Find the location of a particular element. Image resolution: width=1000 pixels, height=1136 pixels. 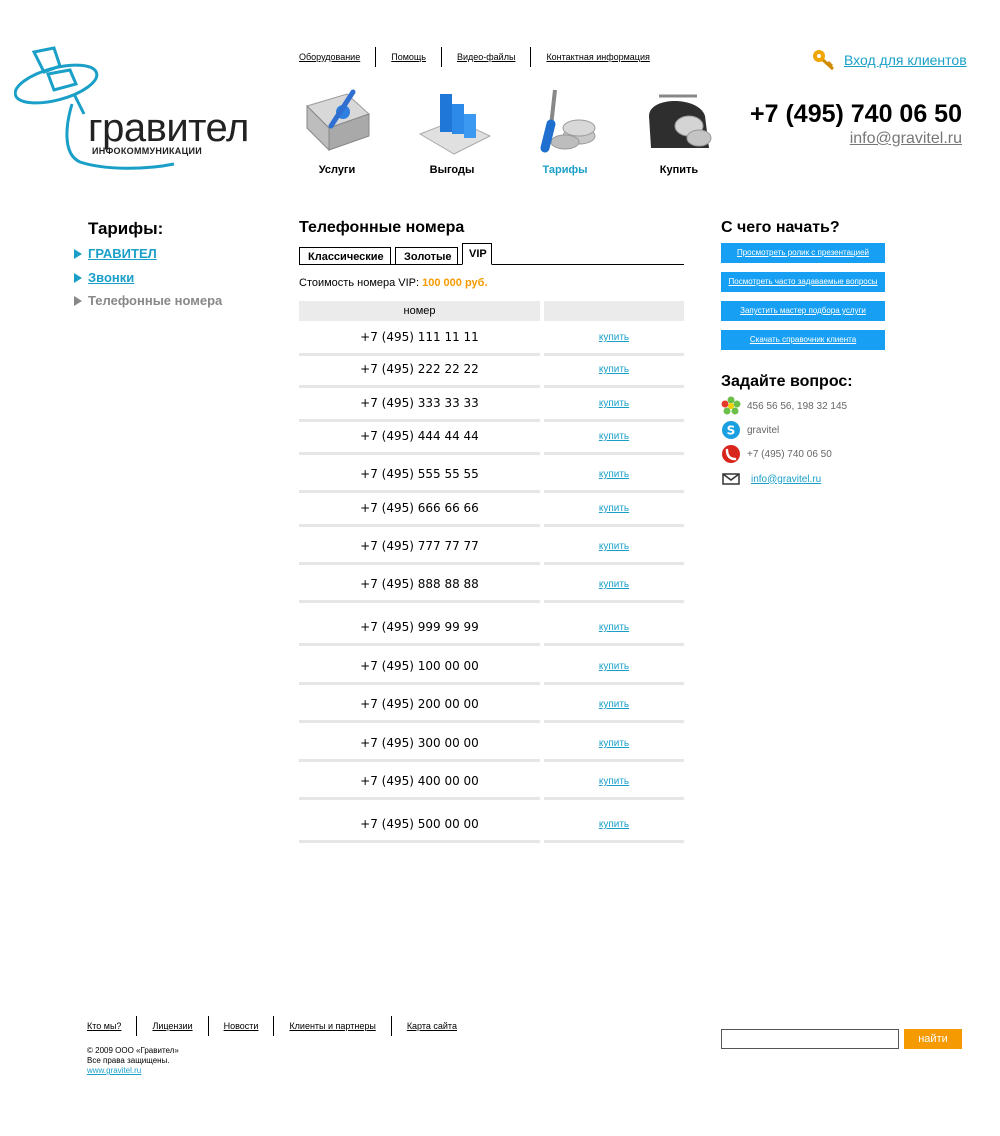

price-label: Стоимость номера VIP: is located at coordinates (359, 283).